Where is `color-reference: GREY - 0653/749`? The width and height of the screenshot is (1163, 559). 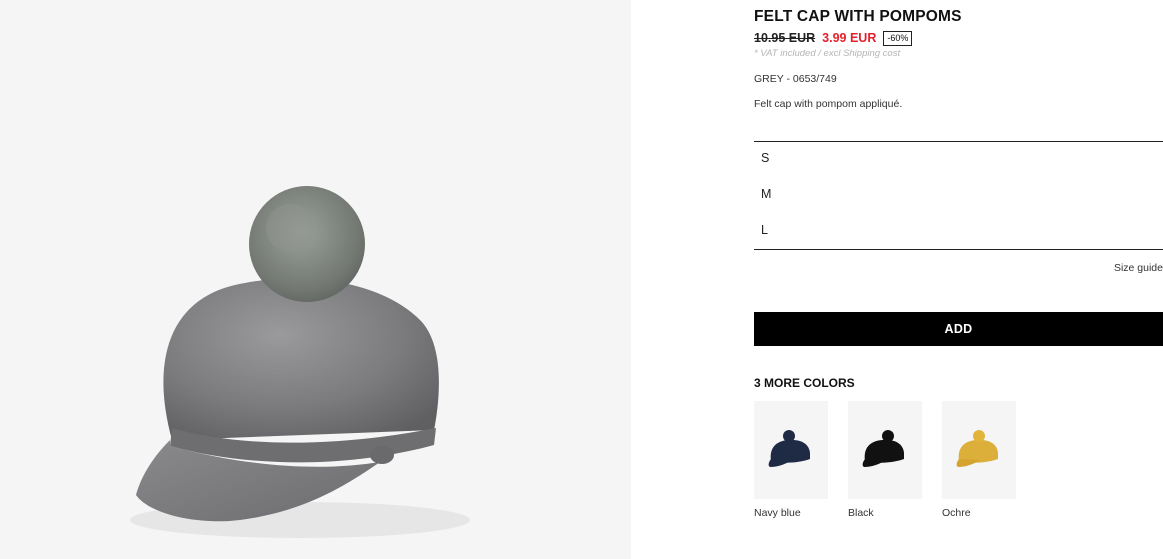
color-reference: GREY - 0653/749 is located at coordinates (795, 79).